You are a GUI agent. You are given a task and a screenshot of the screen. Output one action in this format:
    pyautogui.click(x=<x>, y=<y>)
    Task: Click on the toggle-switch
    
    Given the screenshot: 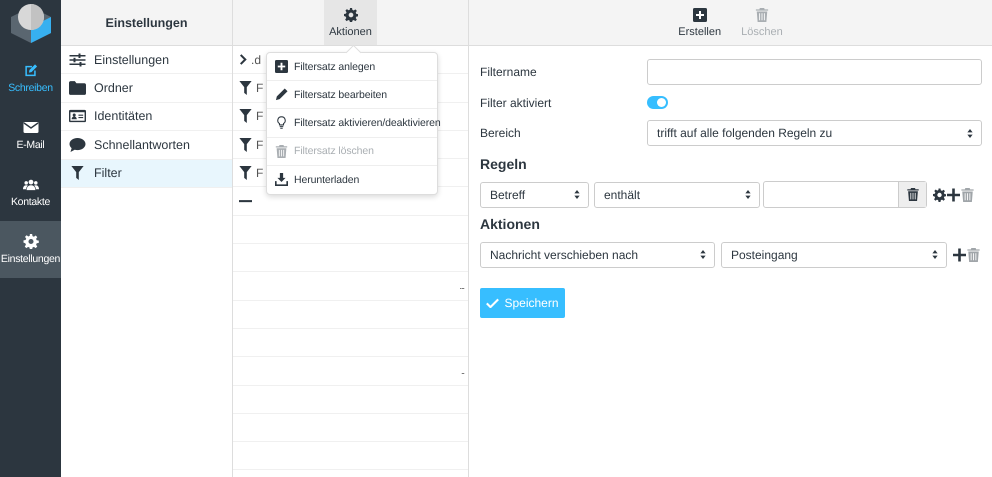 What is the action you would take?
    pyautogui.click(x=657, y=102)
    